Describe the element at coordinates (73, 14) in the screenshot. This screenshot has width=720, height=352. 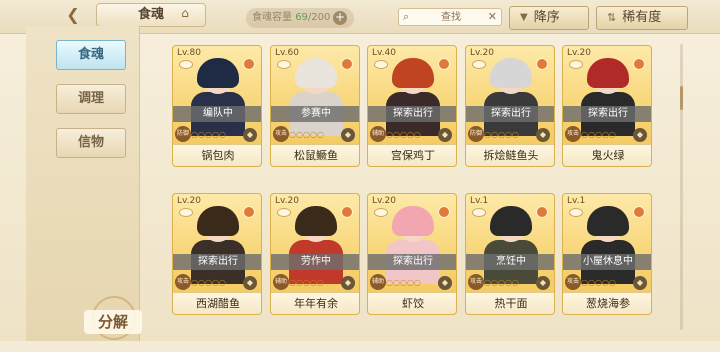
I see `back-arrow-icon: ❮` at that location.